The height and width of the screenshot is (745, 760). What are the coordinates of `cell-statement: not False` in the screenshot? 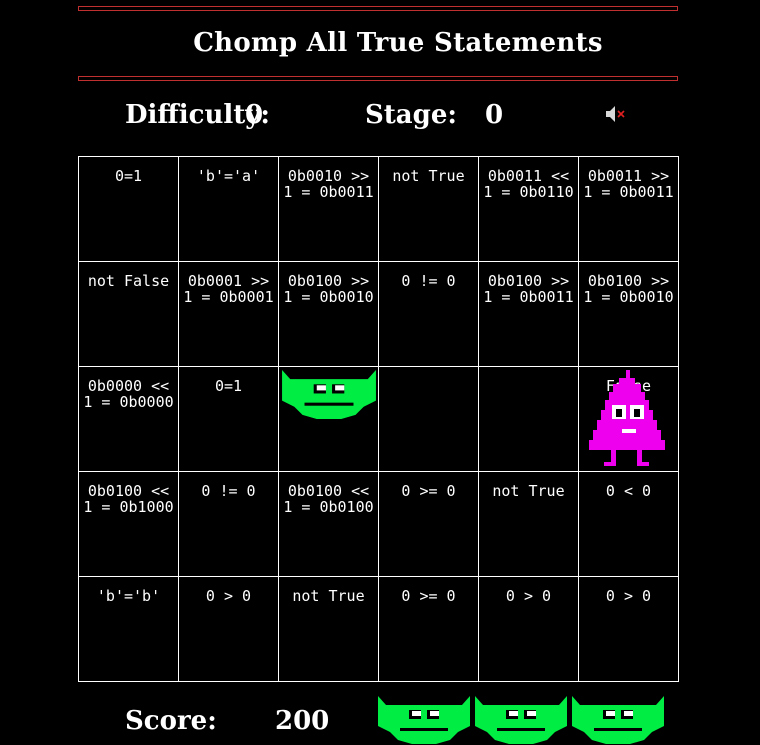 It's located at (128, 281).